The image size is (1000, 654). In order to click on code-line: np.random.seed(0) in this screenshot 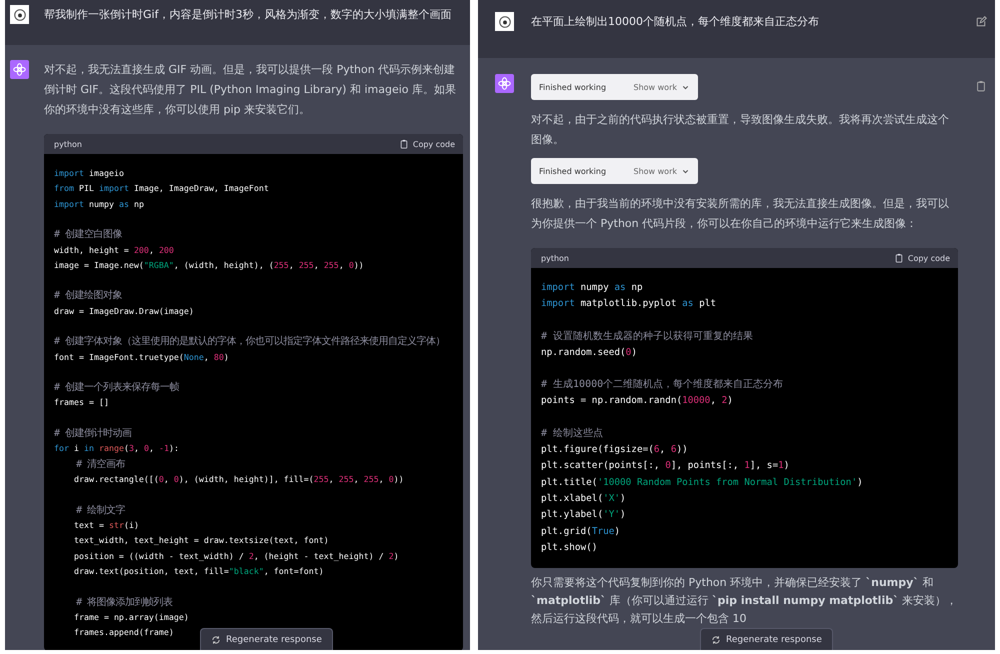, I will do `click(589, 353)`.